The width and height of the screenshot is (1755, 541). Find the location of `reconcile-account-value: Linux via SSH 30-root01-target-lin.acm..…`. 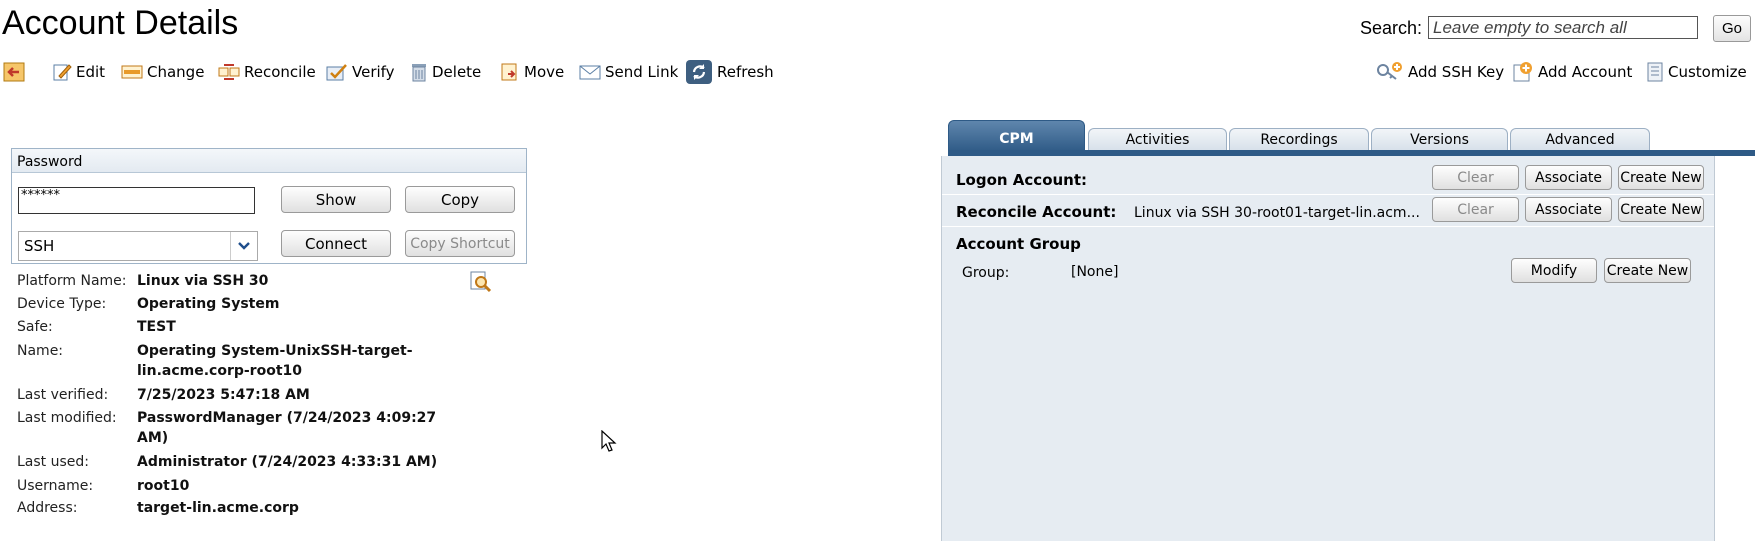

reconcile-account-value: Linux via SSH 30-root01-target-lin.acm..… is located at coordinates (1277, 213).